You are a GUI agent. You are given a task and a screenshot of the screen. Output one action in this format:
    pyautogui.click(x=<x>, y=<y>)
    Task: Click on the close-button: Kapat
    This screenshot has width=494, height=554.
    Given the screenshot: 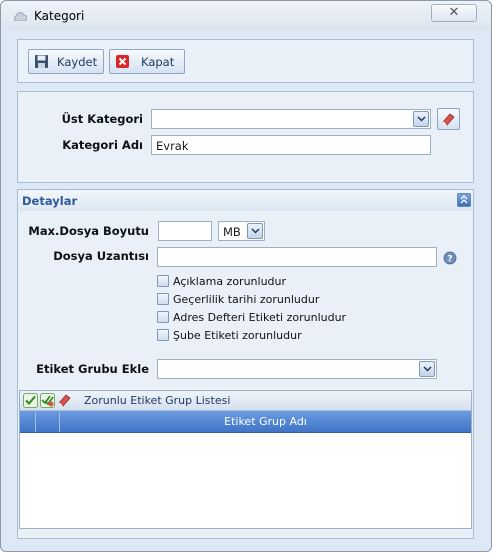 What is the action you would take?
    pyautogui.click(x=147, y=61)
    